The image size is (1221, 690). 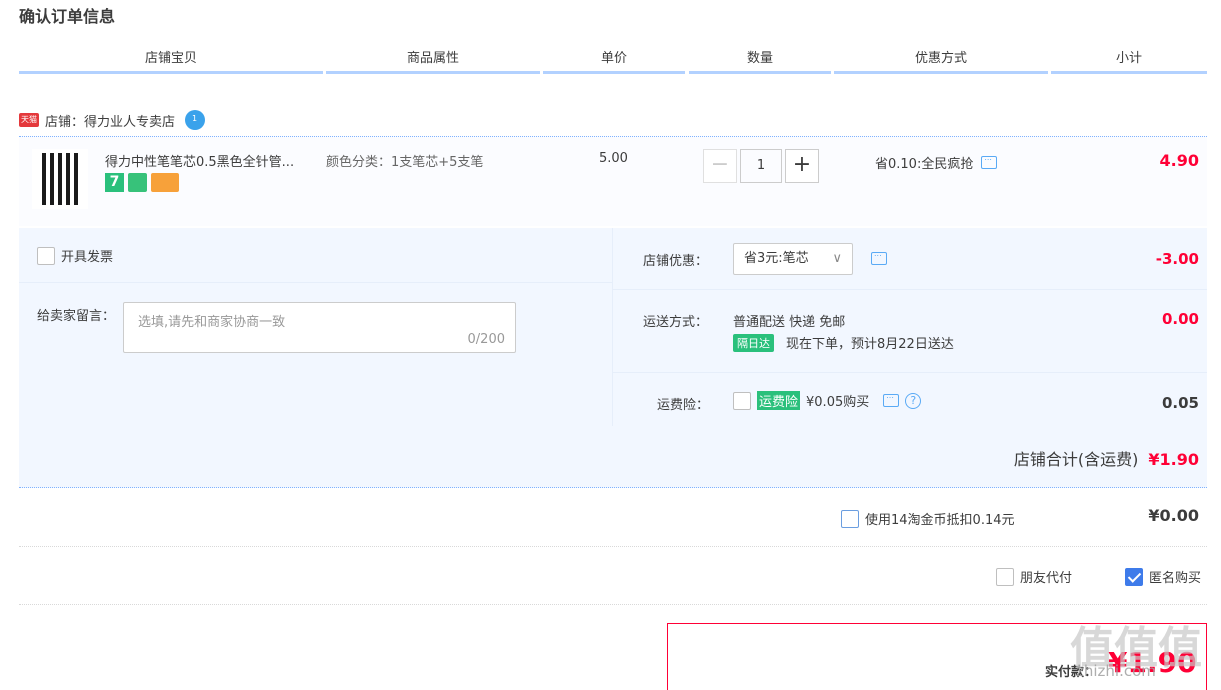 I want to click on quantity-stepper: − 1 +, so click(x=761, y=166).